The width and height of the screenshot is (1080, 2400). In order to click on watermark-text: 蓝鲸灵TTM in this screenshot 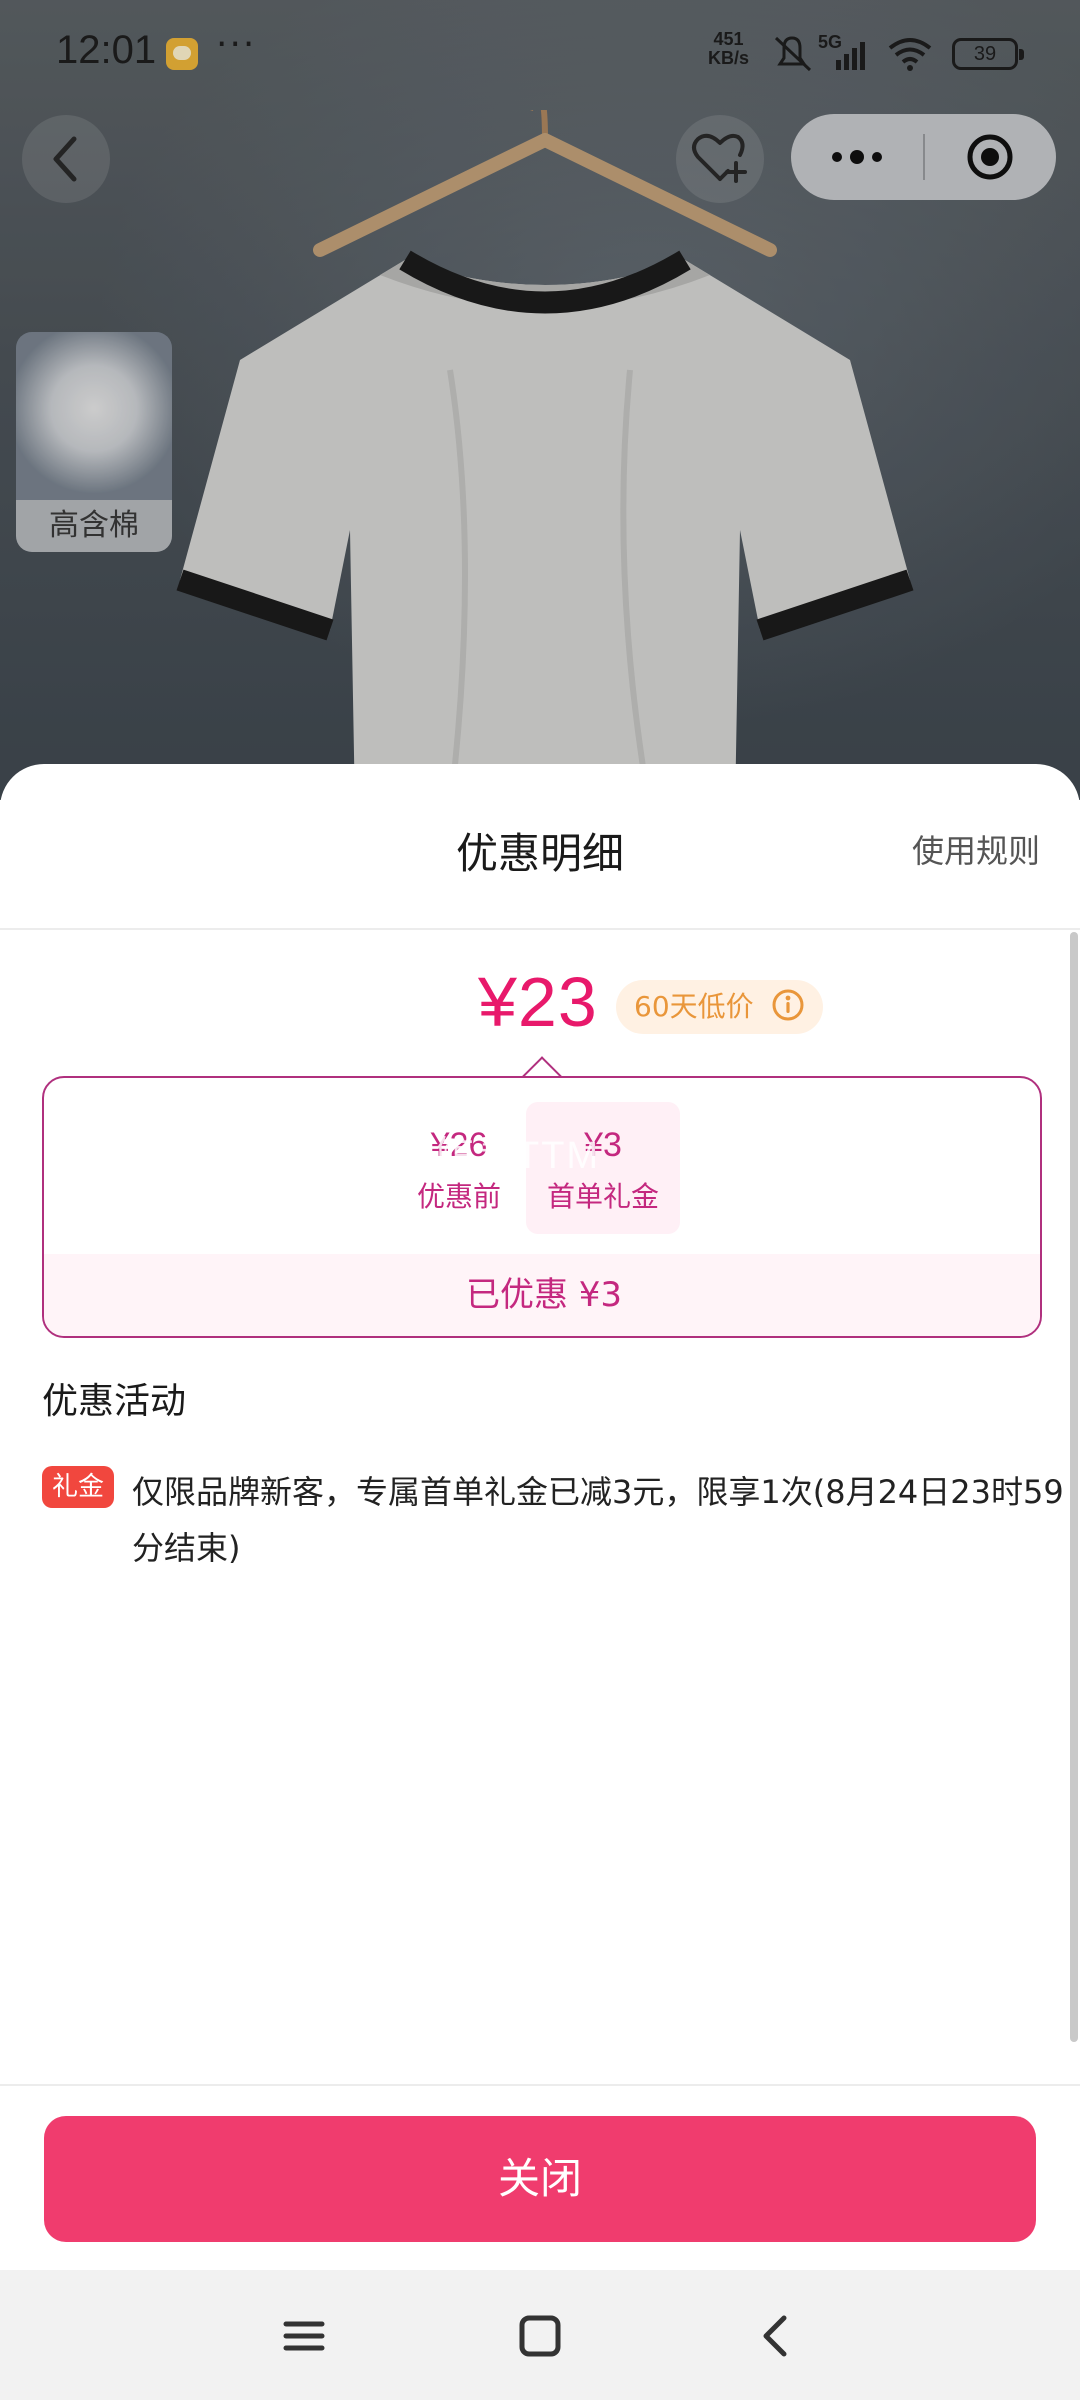, I will do `click(498, 1156)`.